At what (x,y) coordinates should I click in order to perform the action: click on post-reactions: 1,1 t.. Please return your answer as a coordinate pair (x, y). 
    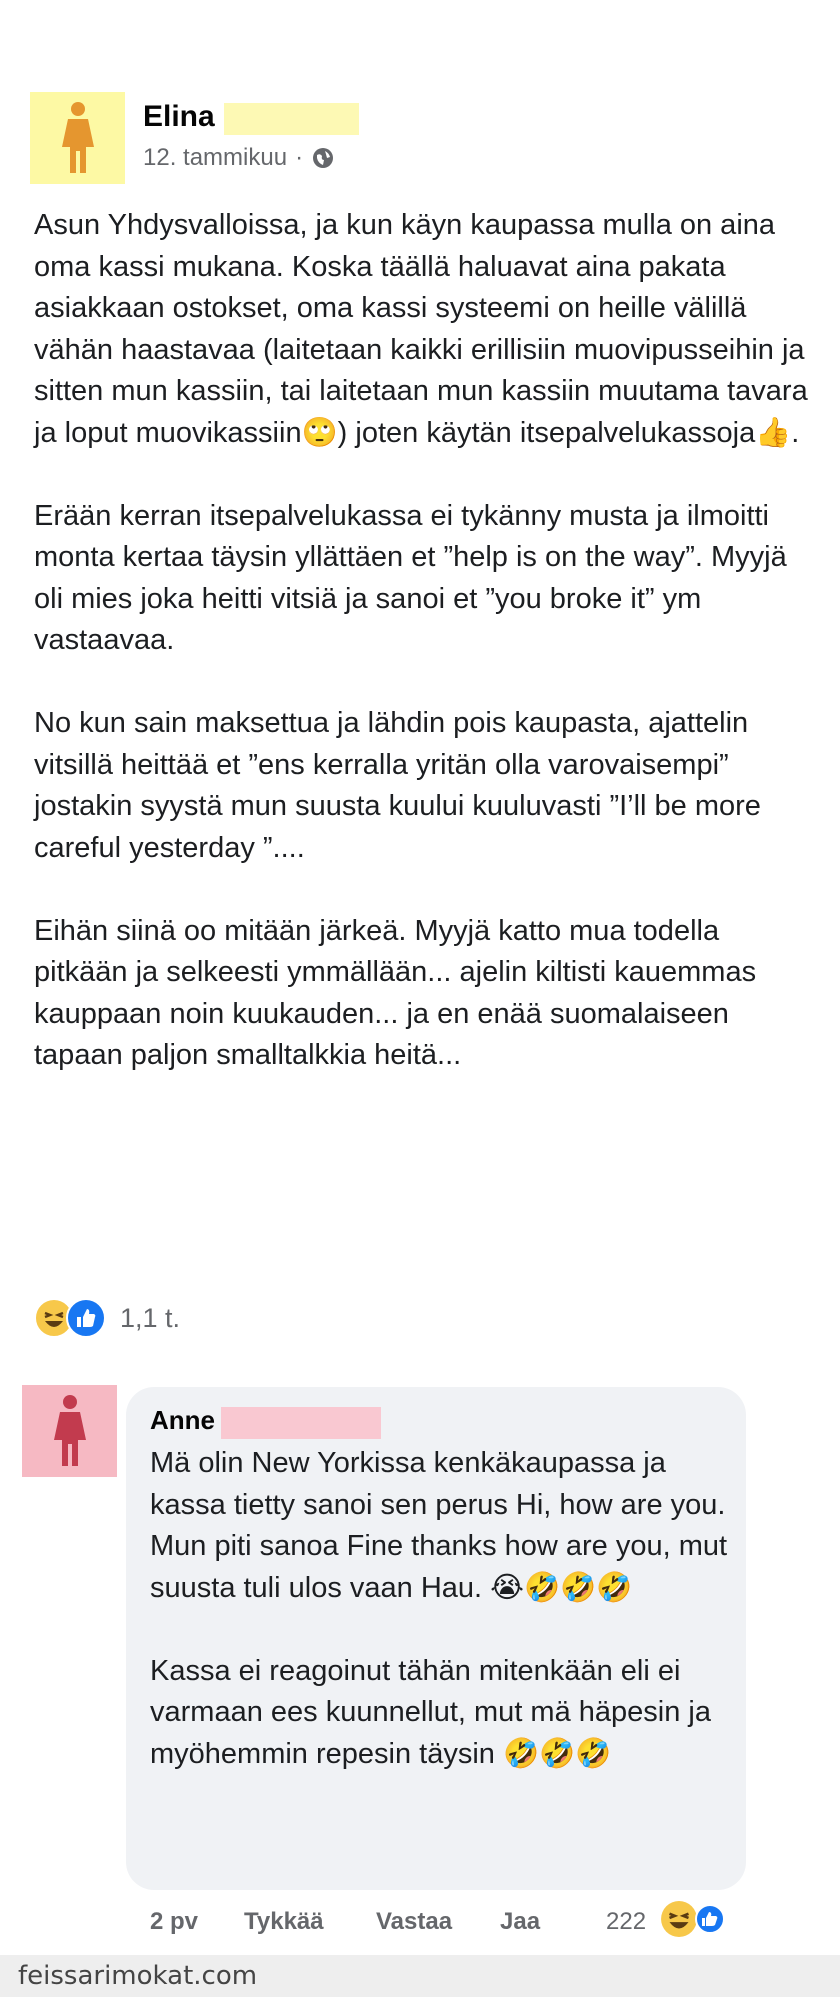
    Looking at the image, I should click on (107, 1318).